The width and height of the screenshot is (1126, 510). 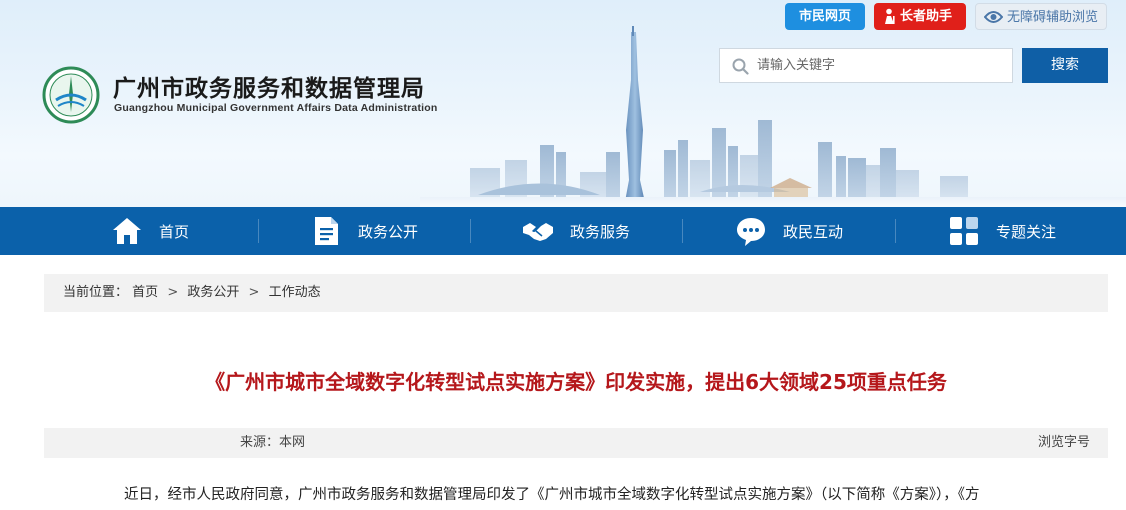 What do you see at coordinates (882, 65) in the screenshot?
I see `search-input` at bounding box center [882, 65].